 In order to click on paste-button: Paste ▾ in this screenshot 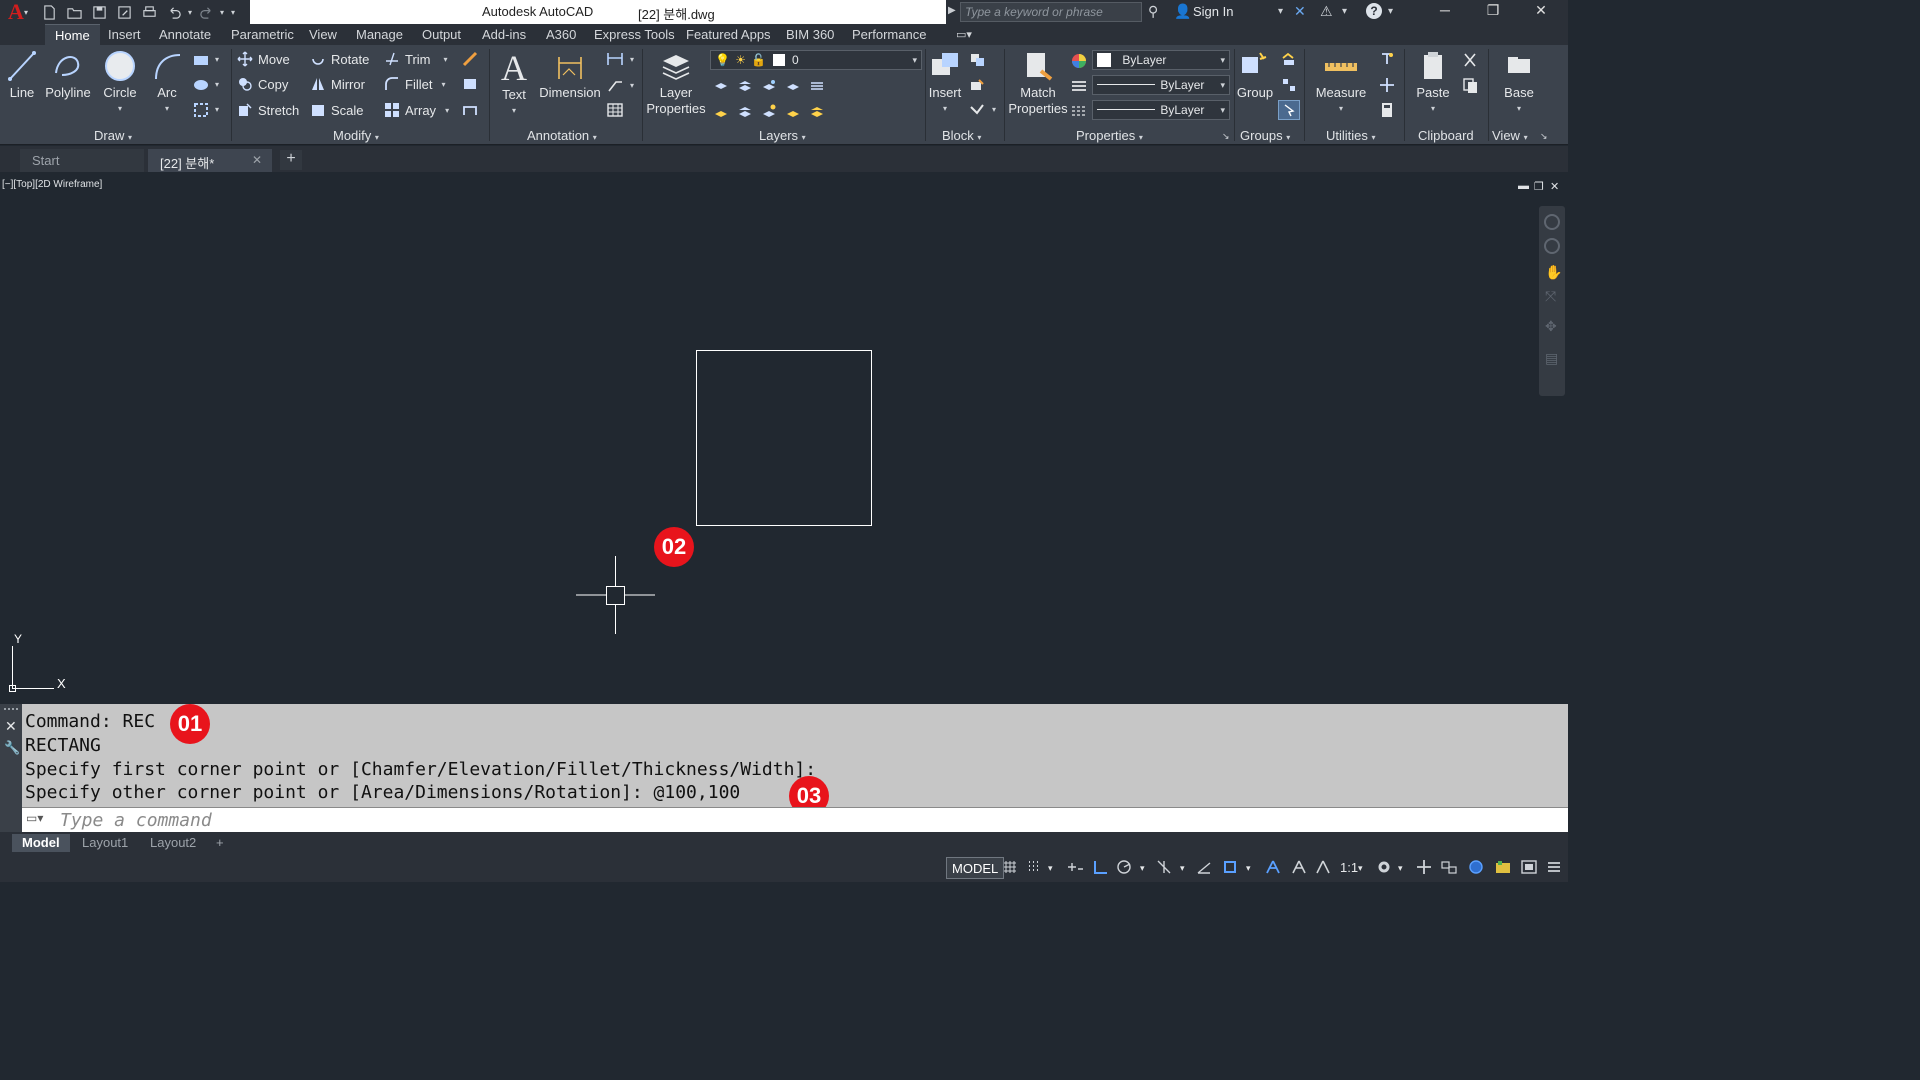, I will do `click(1433, 83)`.